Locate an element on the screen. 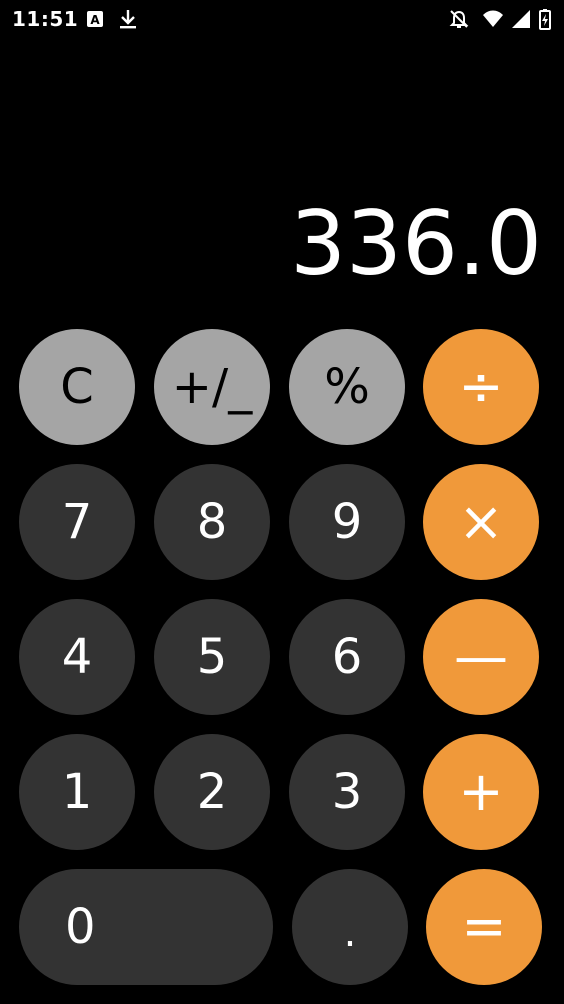 Image resolution: width=564 pixels, height=1004 pixels. divide-icon: ÷ is located at coordinates (481, 386).